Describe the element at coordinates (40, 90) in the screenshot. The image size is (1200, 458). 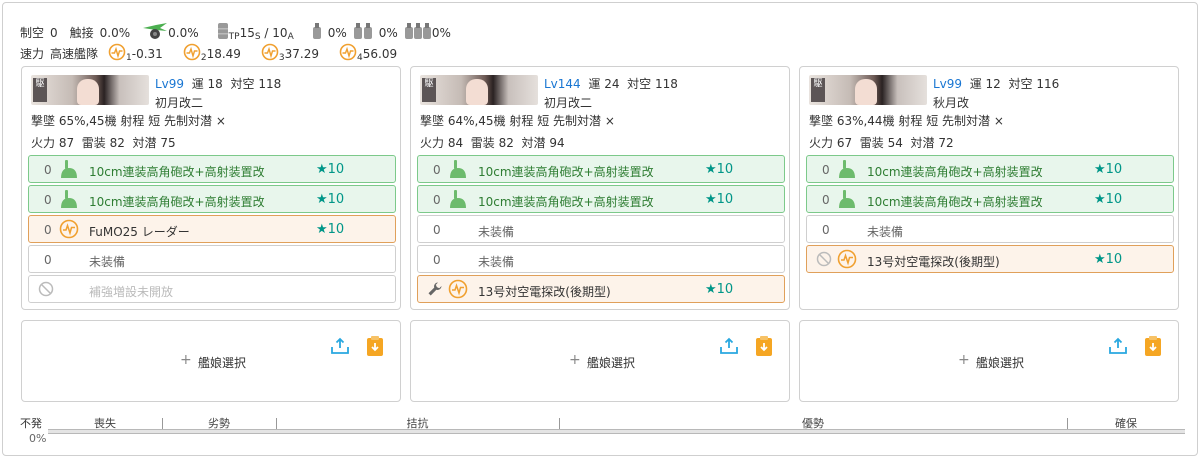
I see `ship-type-badge: 駆` at that location.